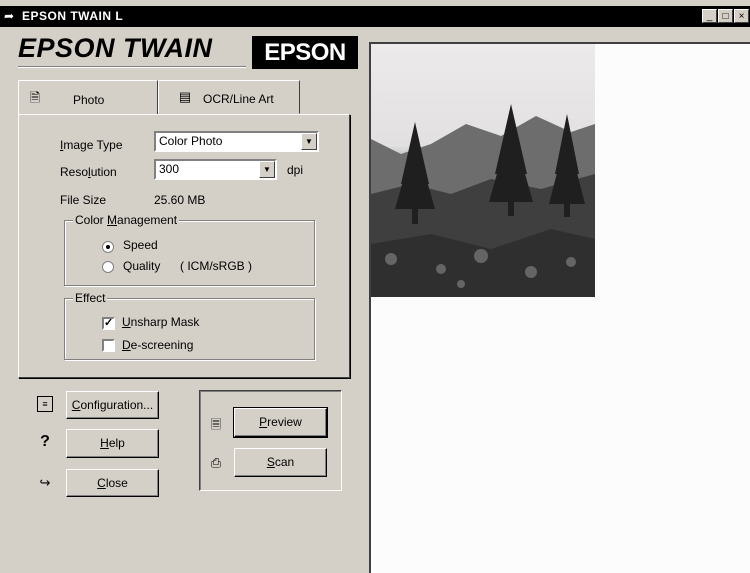 The width and height of the screenshot is (750, 573). Describe the element at coordinates (108, 267) in the screenshot. I see `quality-radio` at that location.